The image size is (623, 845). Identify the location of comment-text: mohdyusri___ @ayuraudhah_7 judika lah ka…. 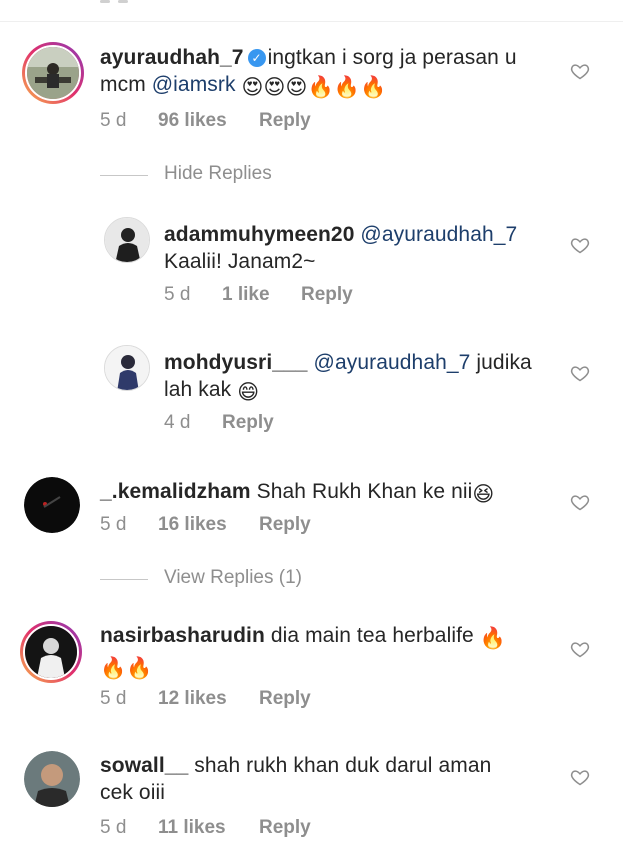
(364, 377).